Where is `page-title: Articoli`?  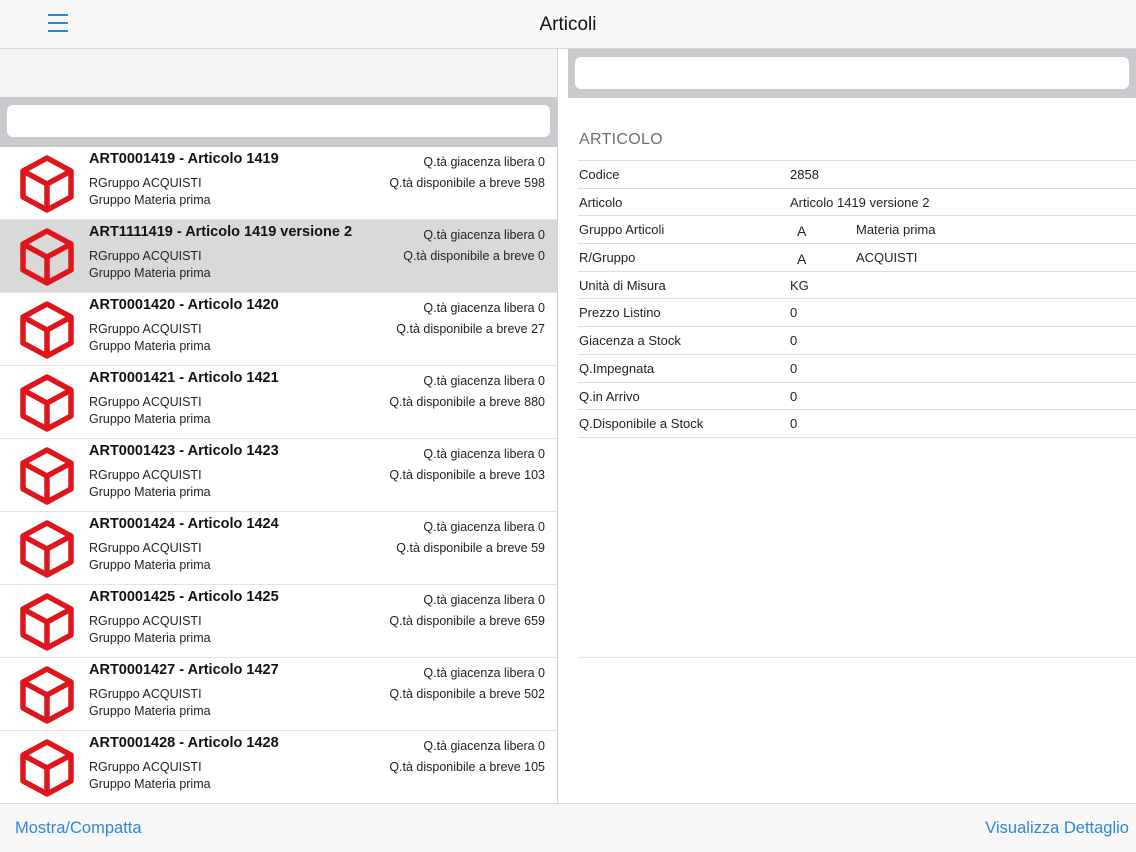
page-title: Articoli is located at coordinates (568, 24).